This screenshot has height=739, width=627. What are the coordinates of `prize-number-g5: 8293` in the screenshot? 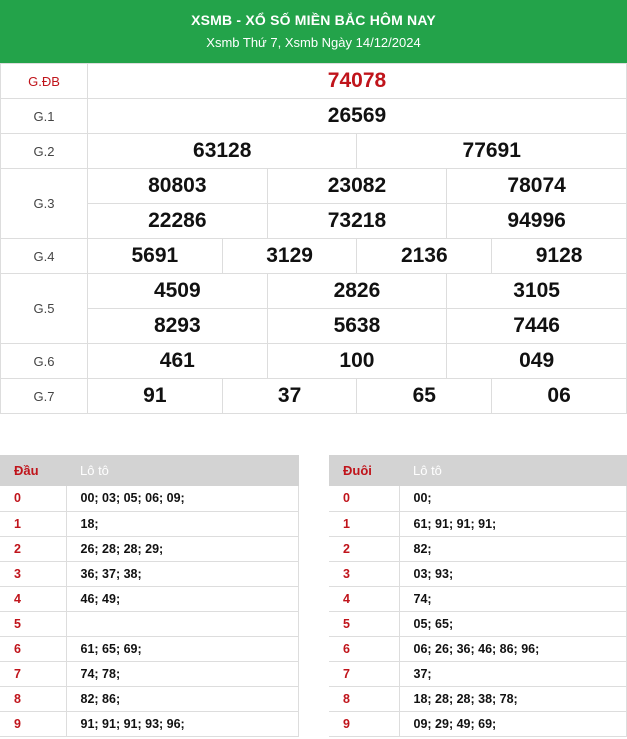 It's located at (177, 325).